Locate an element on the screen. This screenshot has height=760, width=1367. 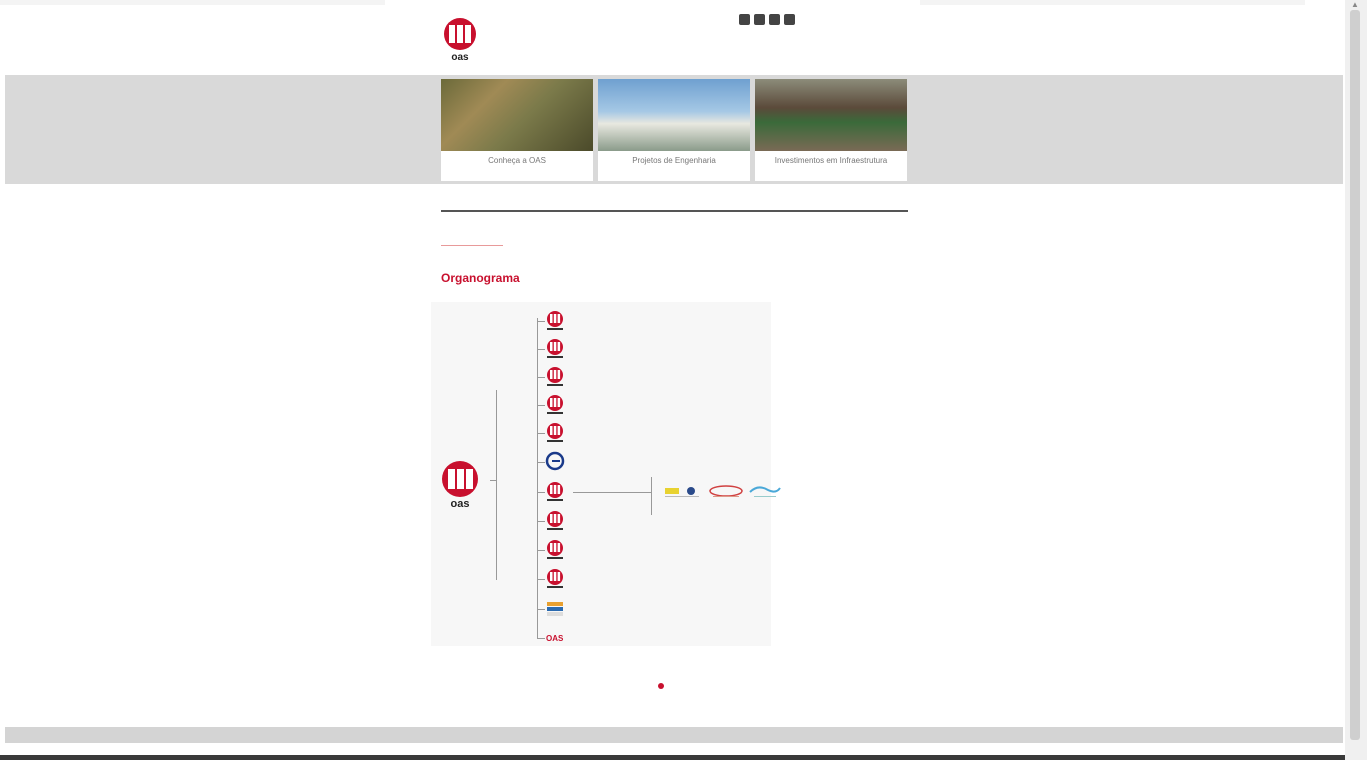
pager-dot-icon is located at coordinates (661, 686).